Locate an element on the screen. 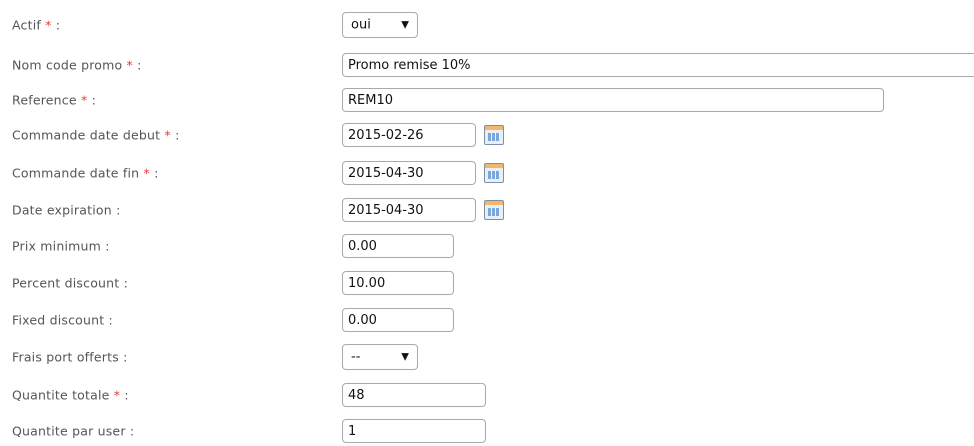 The height and width of the screenshot is (446, 974). row-date-expiration: Date expiration : is located at coordinates (487, 210).